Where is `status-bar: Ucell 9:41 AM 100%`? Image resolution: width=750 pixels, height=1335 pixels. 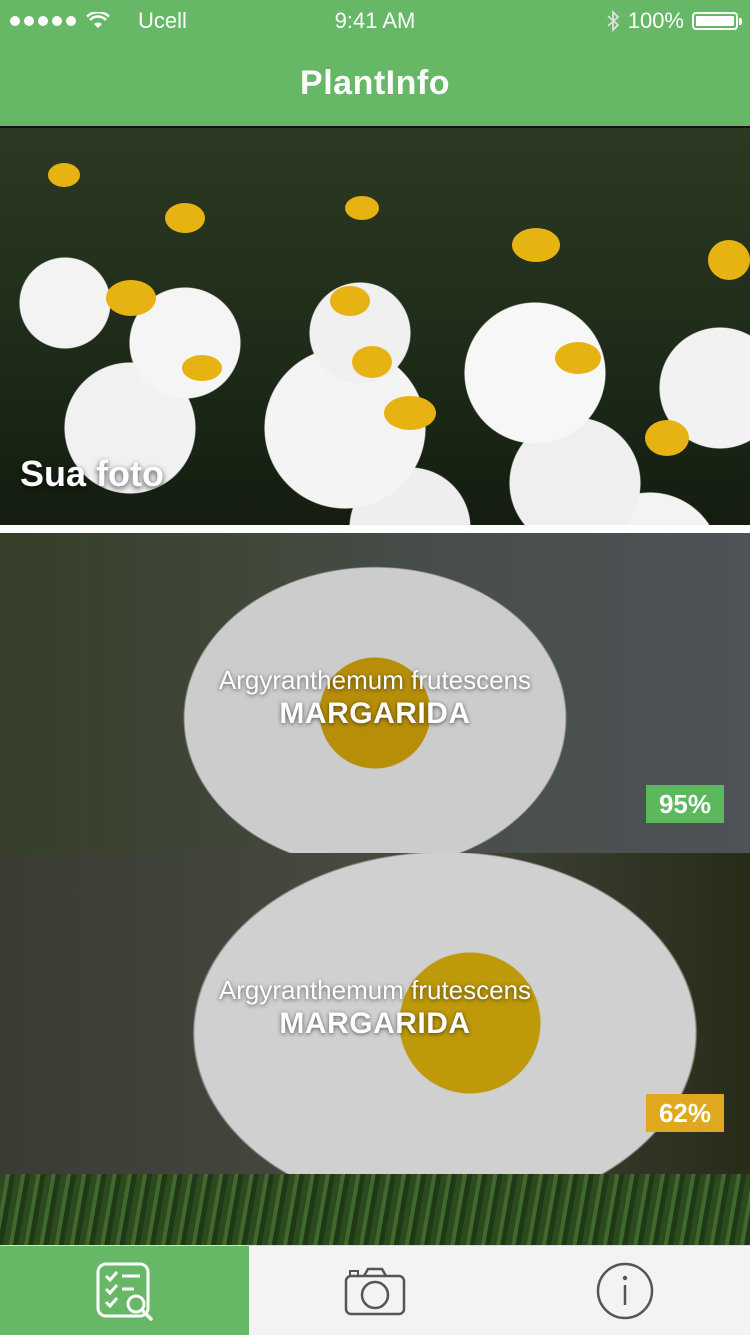 status-bar: Ucell 9:41 AM 100% is located at coordinates (375, 20).